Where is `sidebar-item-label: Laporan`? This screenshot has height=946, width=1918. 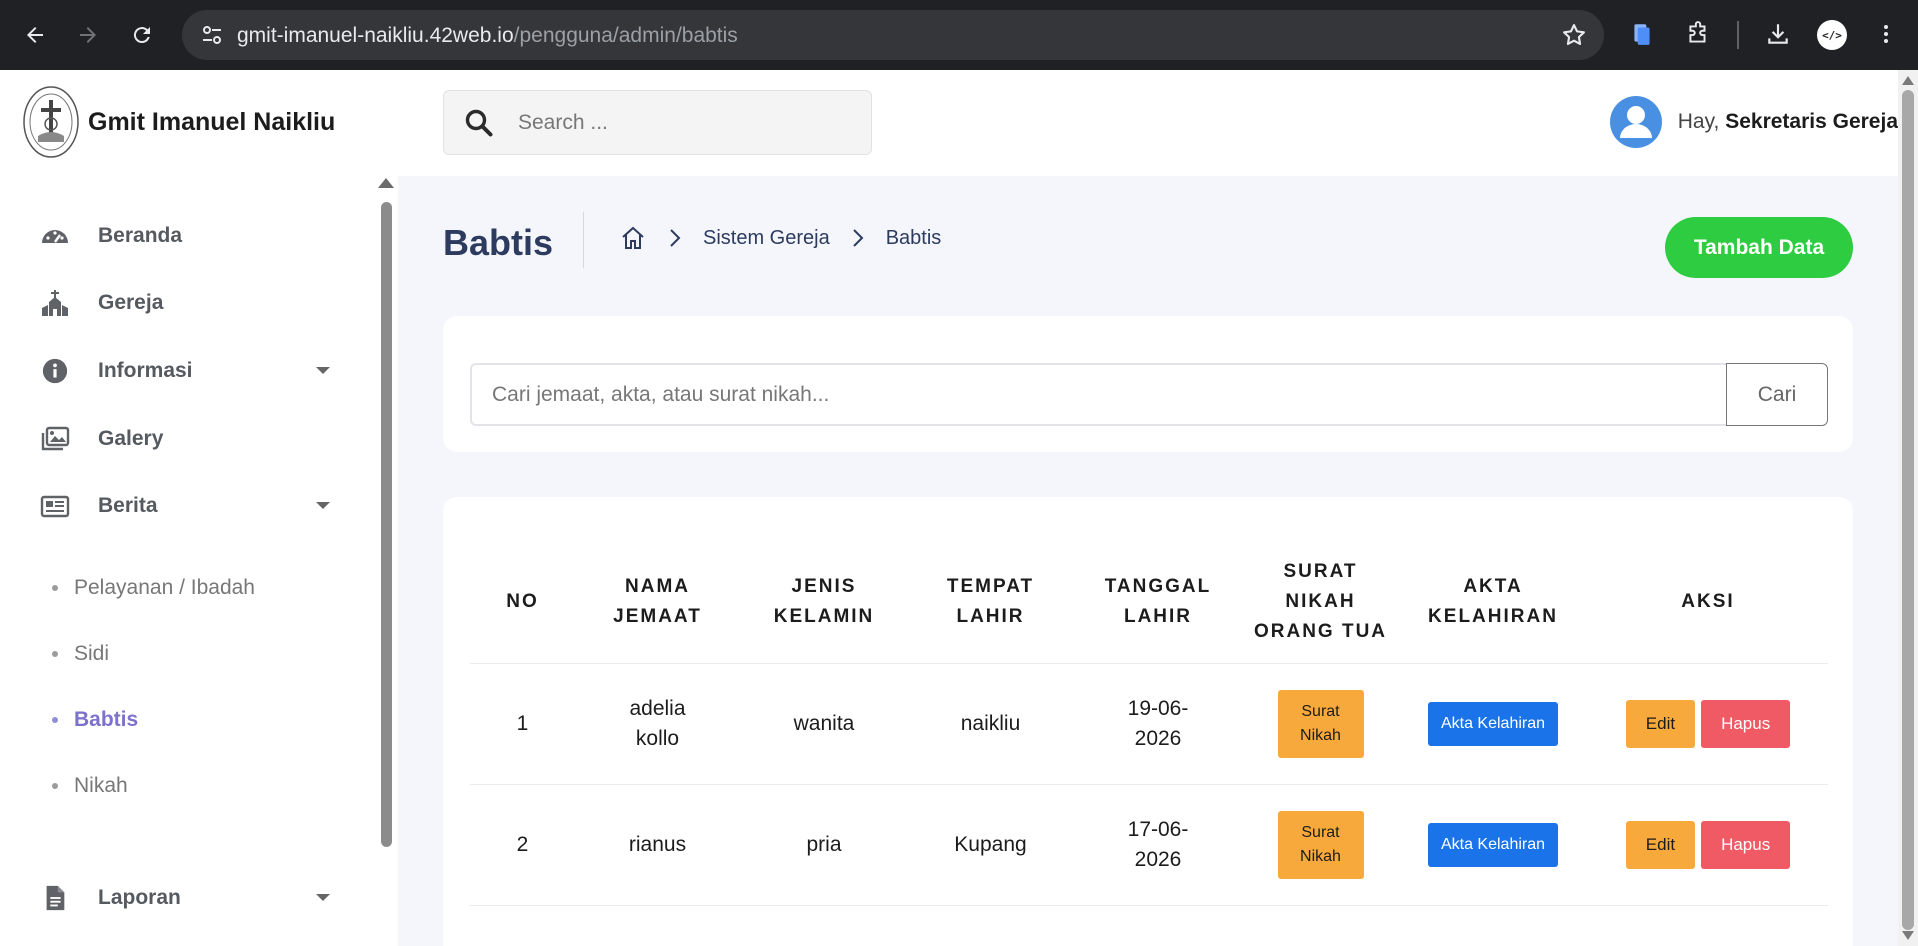 sidebar-item-label: Laporan is located at coordinates (139, 897).